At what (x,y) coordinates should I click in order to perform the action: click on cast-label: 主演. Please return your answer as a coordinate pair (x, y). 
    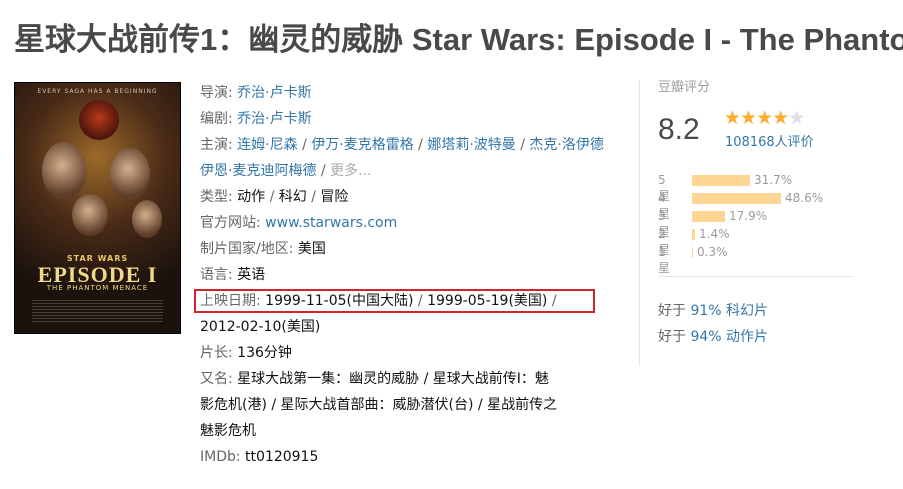
    Looking at the image, I should click on (214, 145).